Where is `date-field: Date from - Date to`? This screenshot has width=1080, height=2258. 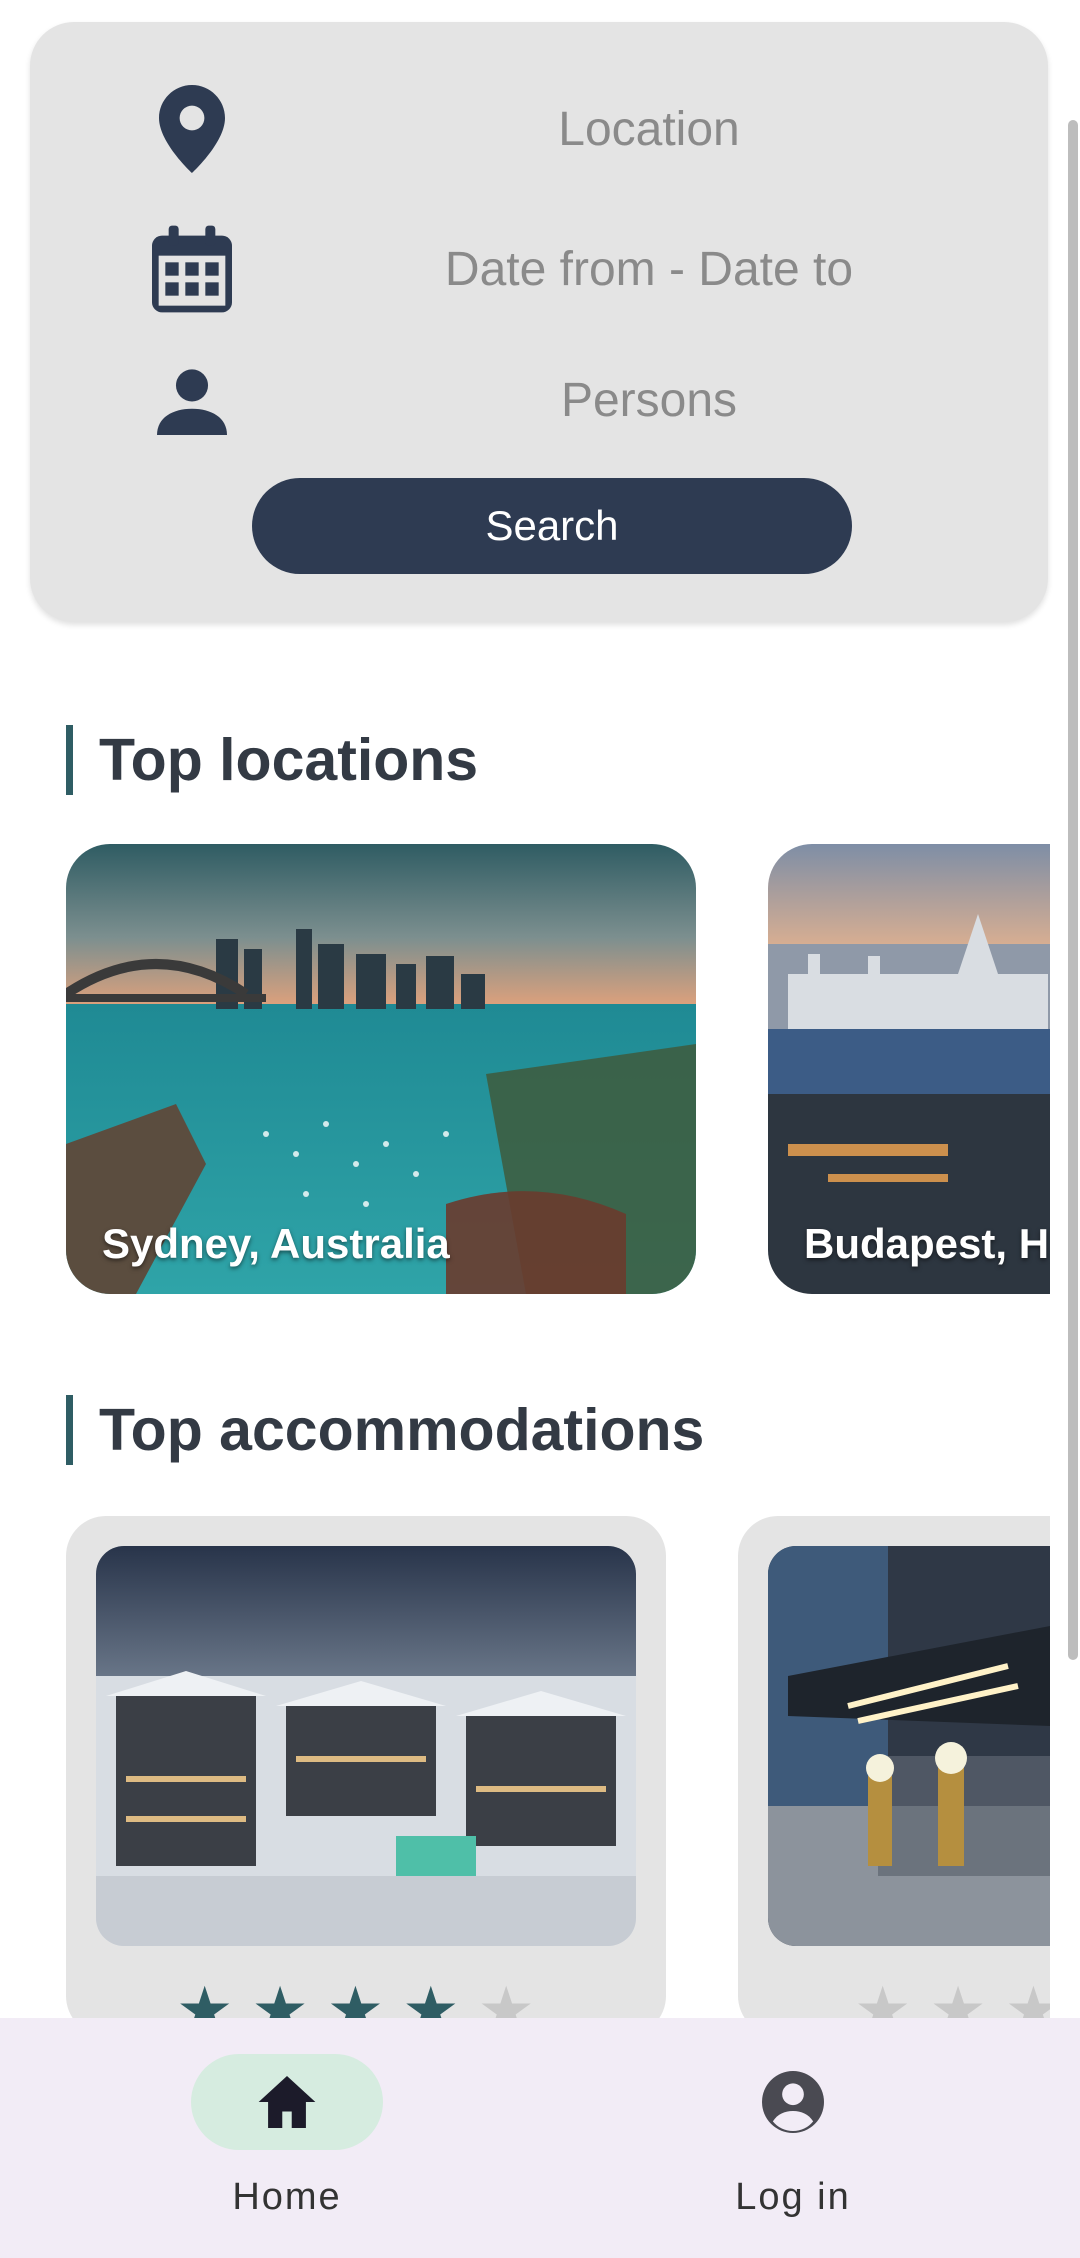
date-field: Date from - Date to is located at coordinates (539, 269).